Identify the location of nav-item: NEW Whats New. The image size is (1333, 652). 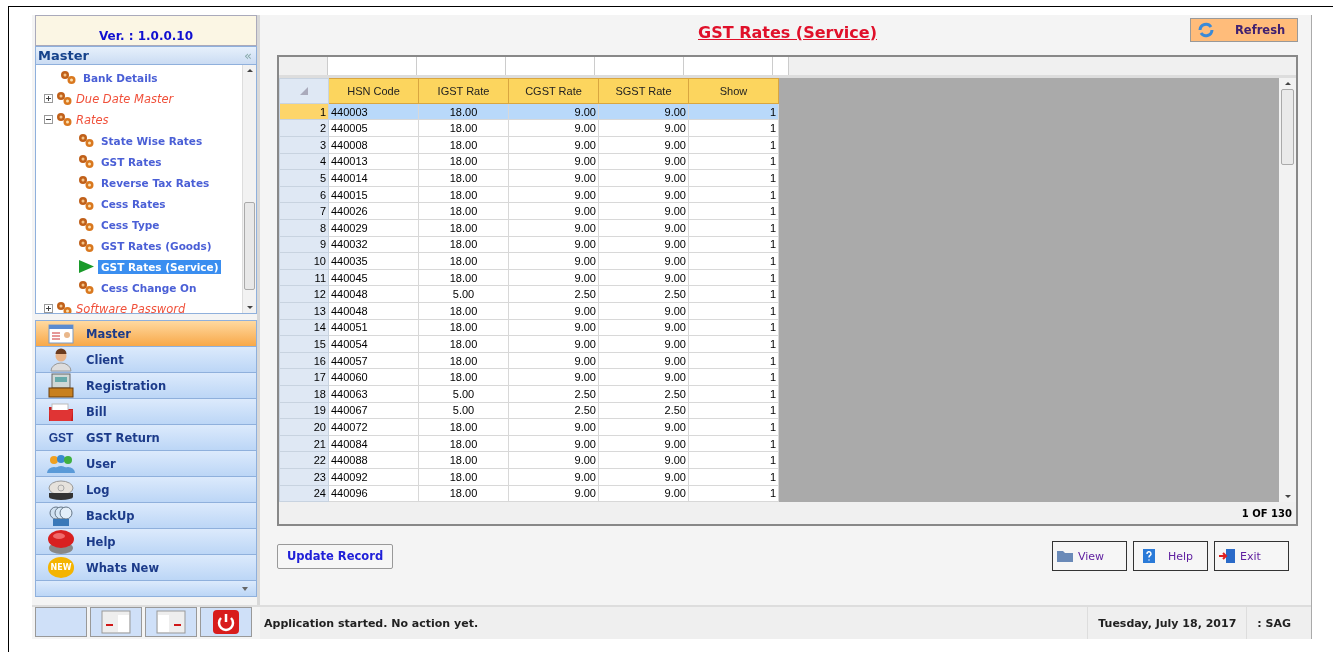
(146, 568).